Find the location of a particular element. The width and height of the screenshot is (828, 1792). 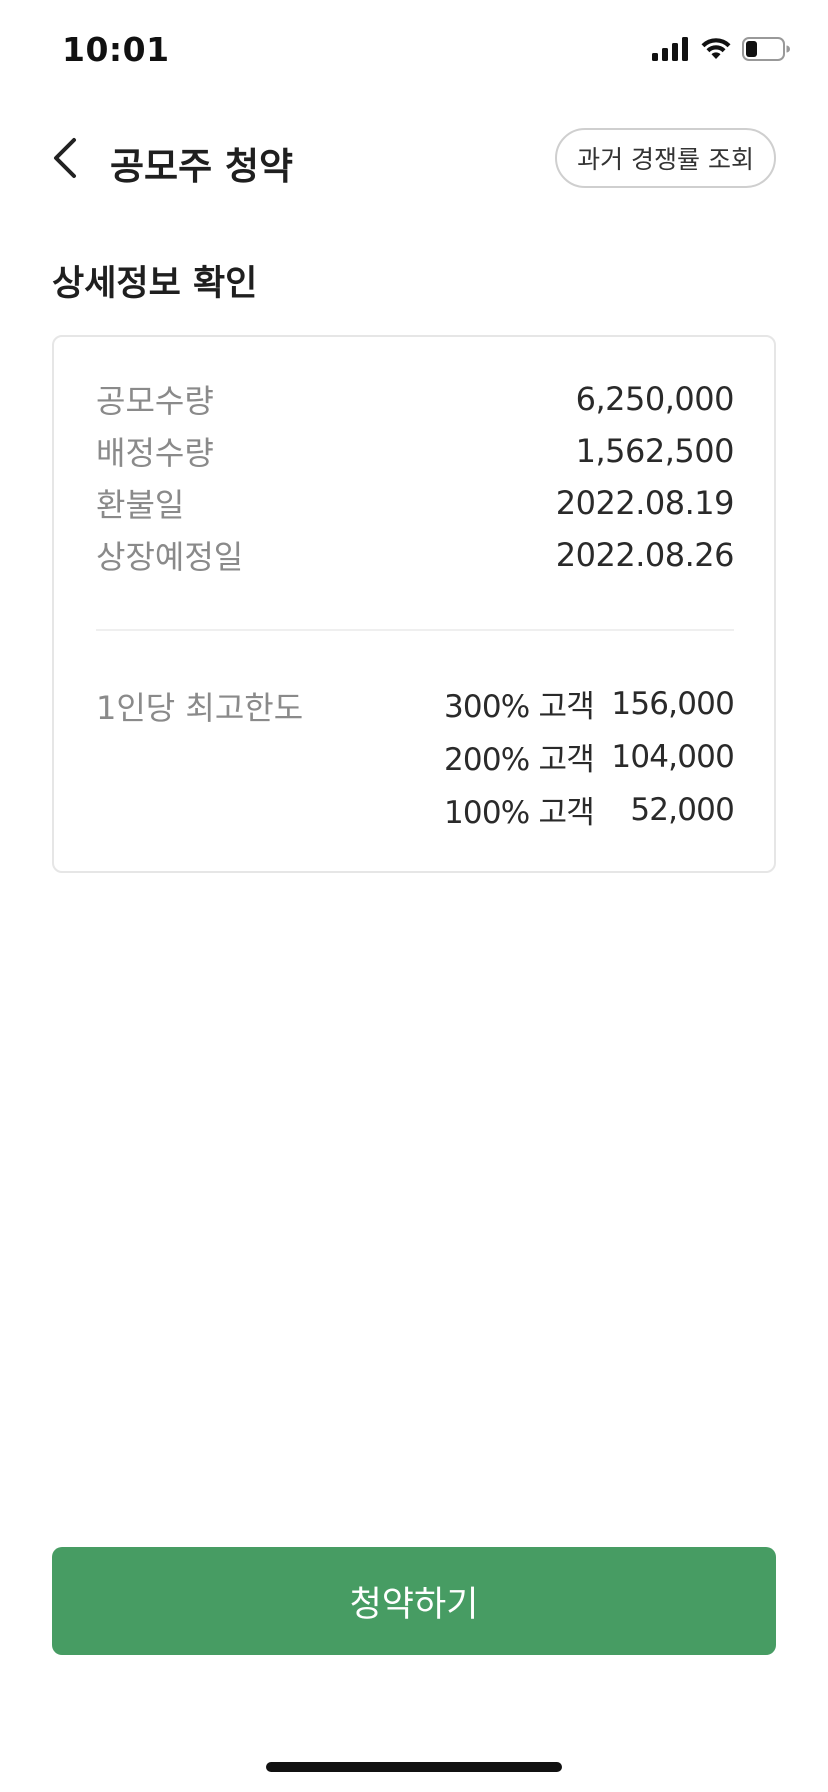

detail-value: 6,250,000 is located at coordinates (655, 399).